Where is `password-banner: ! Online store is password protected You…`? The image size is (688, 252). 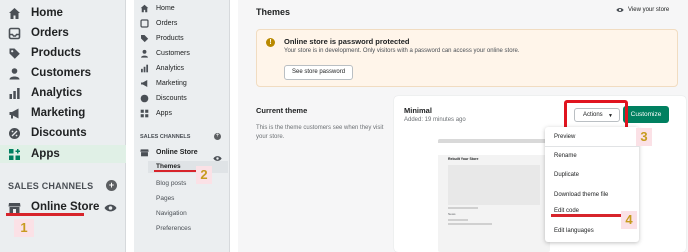
password-banner: ! Online store is password protected You… is located at coordinates (467, 58).